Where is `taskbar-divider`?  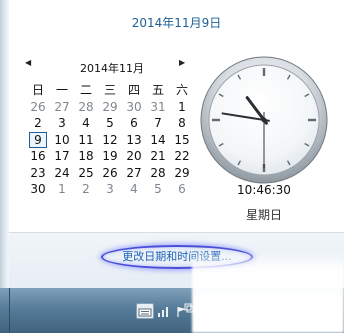 taskbar-divider is located at coordinates (9, 310).